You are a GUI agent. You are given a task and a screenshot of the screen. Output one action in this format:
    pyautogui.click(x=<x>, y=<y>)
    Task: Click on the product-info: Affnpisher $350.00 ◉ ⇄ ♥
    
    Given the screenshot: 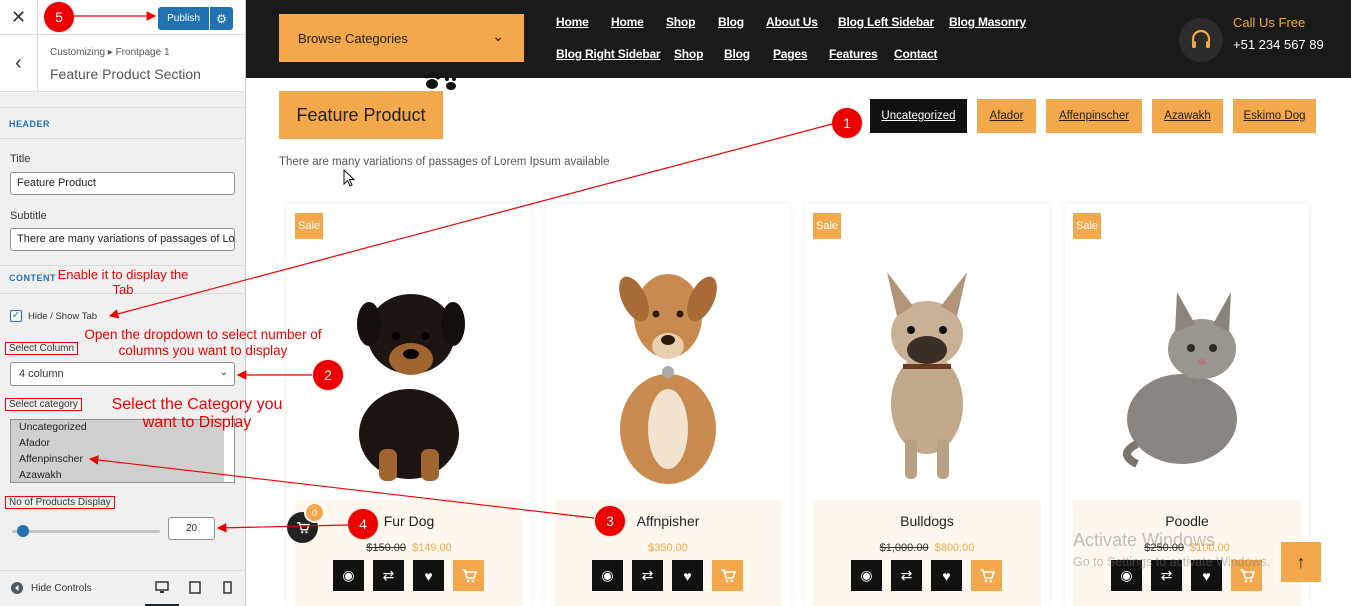 What is the action you would take?
    pyautogui.click(x=668, y=553)
    